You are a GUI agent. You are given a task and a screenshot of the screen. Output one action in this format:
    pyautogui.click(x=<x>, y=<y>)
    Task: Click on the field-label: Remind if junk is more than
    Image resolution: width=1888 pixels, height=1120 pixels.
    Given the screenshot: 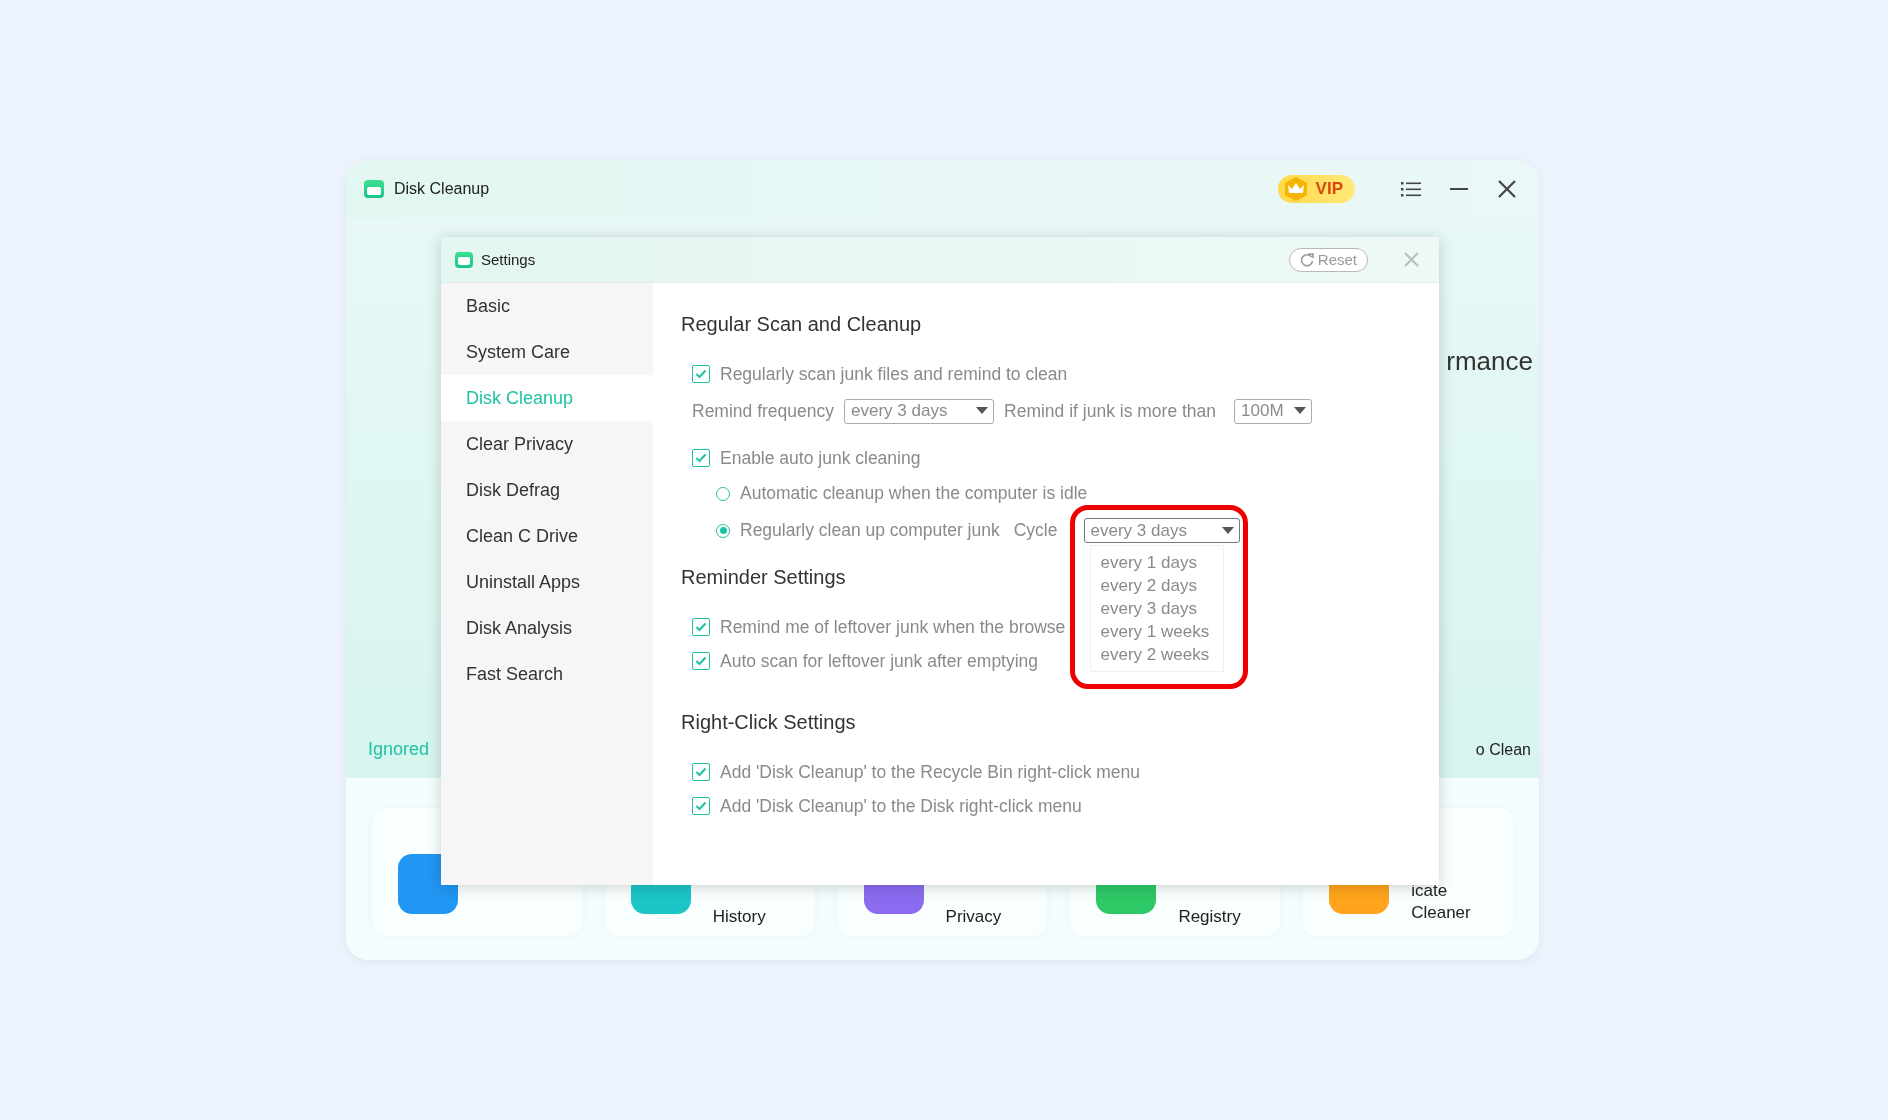 What is the action you would take?
    pyautogui.click(x=1110, y=411)
    